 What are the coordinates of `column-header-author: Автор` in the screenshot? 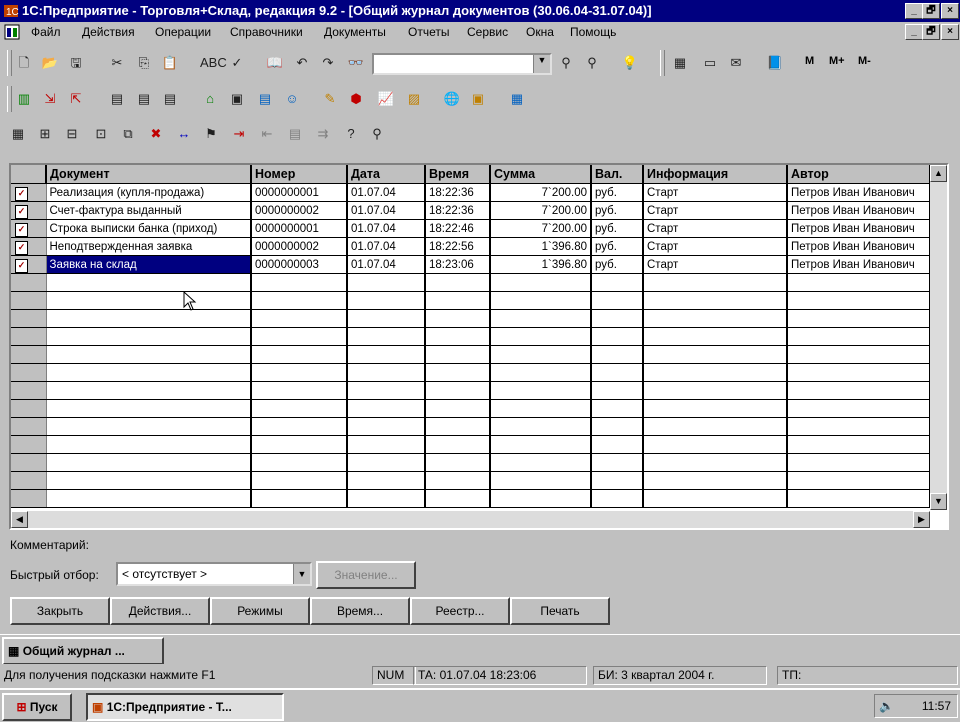 It's located at (859, 174).